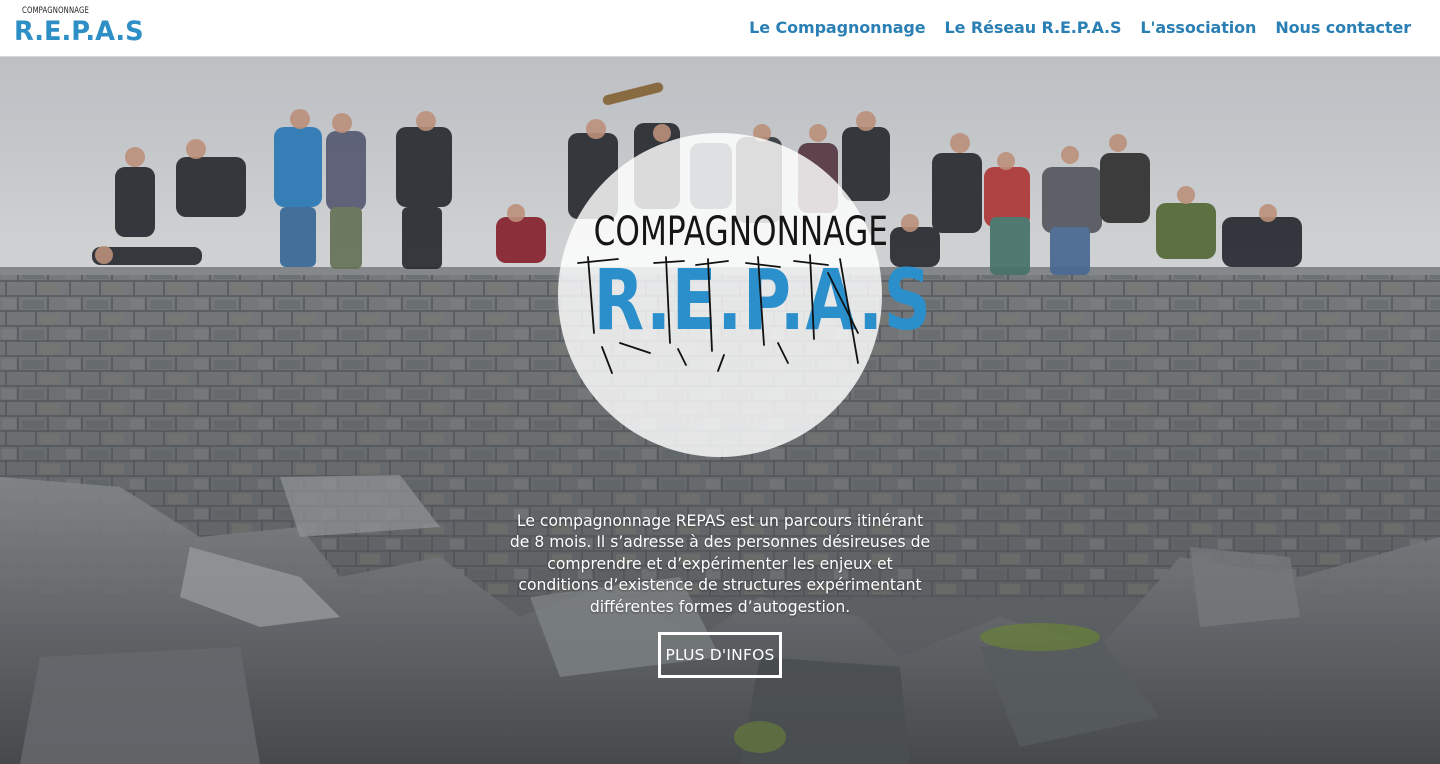 This screenshot has height=764, width=1440. Describe the element at coordinates (1033, 27) in the screenshot. I see `nav-link-reseau: Le Réseau R.E.P.A.S` at that location.